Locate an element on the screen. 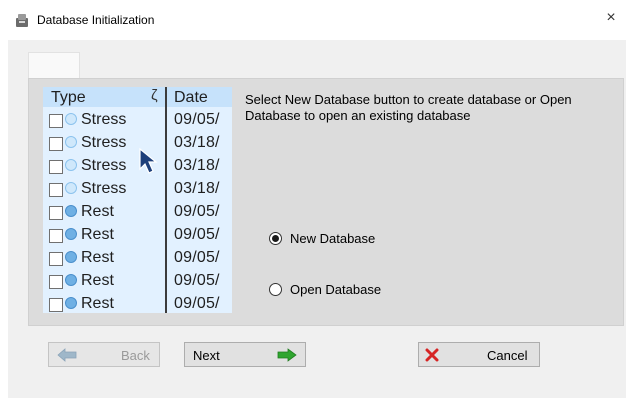 The height and width of the screenshot is (398, 626). next-label: Next is located at coordinates (206, 355).